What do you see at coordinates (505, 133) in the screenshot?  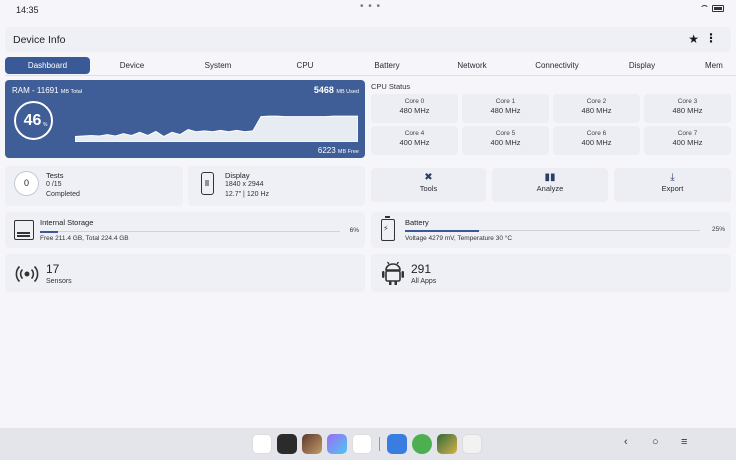 I see `core-name: Core 5` at bounding box center [505, 133].